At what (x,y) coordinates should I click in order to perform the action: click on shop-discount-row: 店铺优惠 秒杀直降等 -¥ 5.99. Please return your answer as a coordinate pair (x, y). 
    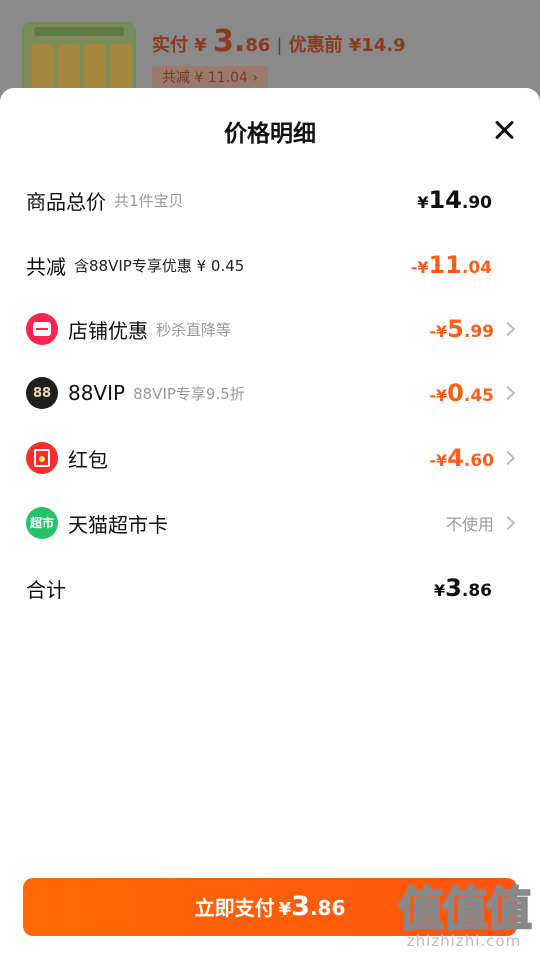
    Looking at the image, I should click on (270, 329).